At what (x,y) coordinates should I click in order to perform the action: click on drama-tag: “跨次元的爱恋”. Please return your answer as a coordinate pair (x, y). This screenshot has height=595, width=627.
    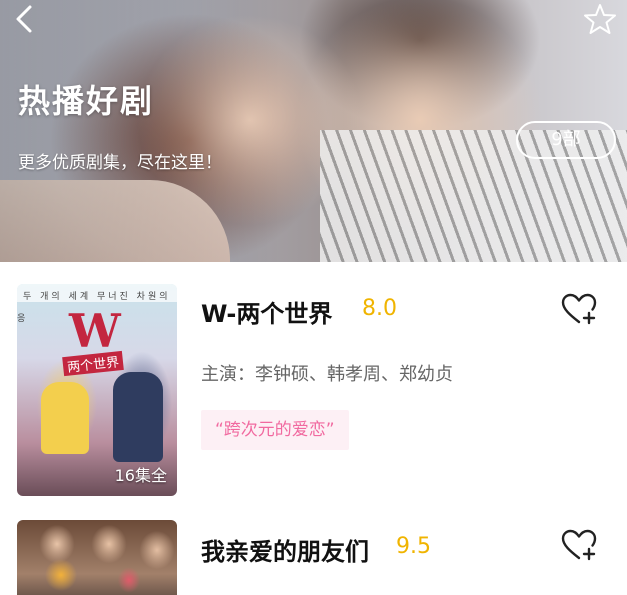
    Looking at the image, I should click on (275, 430).